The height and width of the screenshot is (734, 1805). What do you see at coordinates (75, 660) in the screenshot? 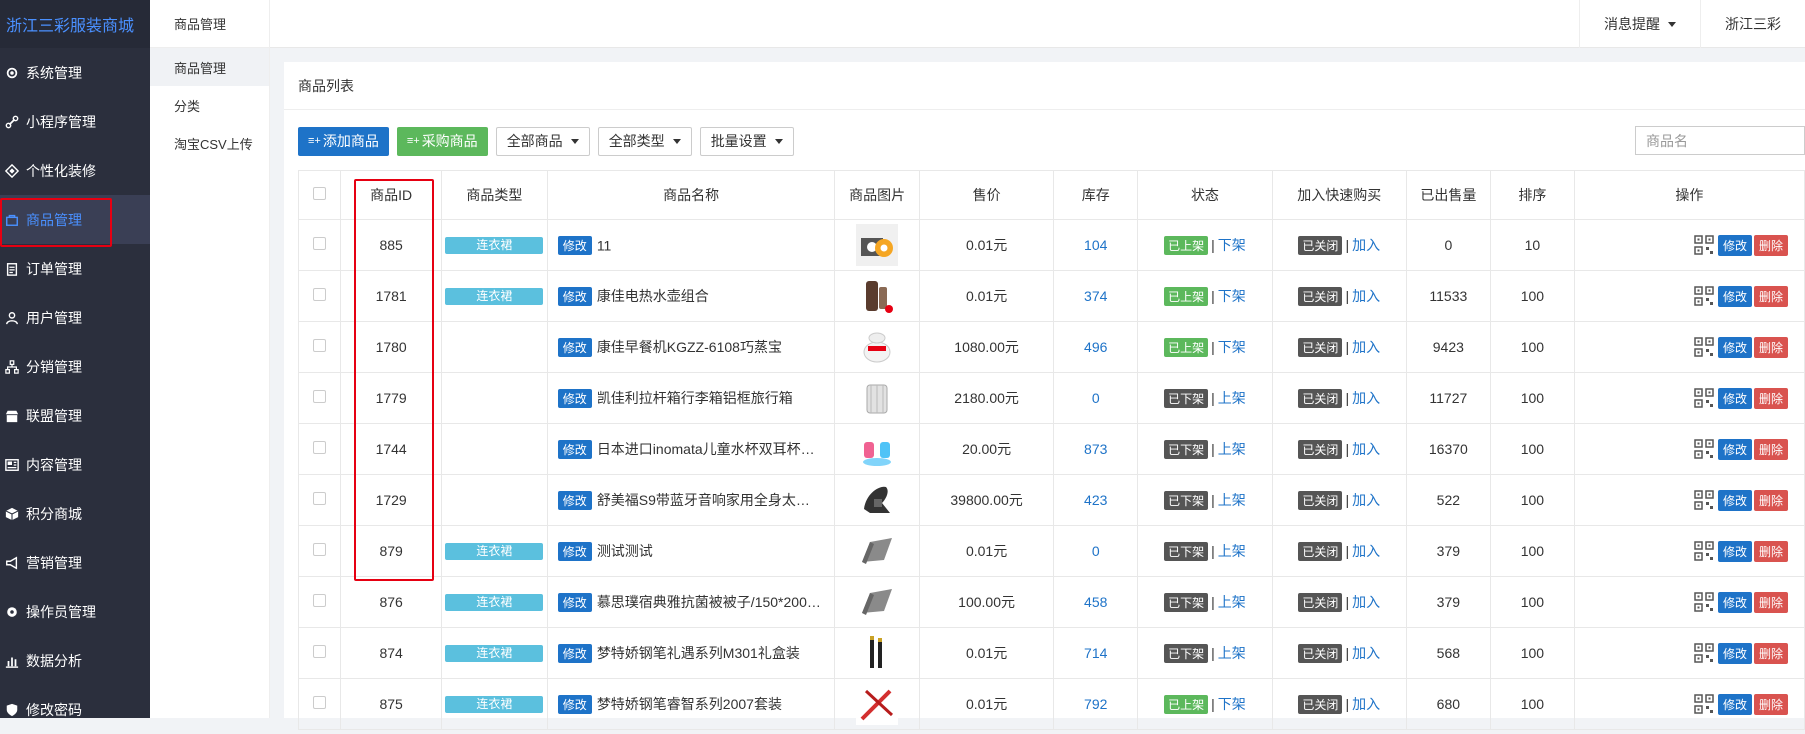
I see `sidebar-item-12: 数据分析` at bounding box center [75, 660].